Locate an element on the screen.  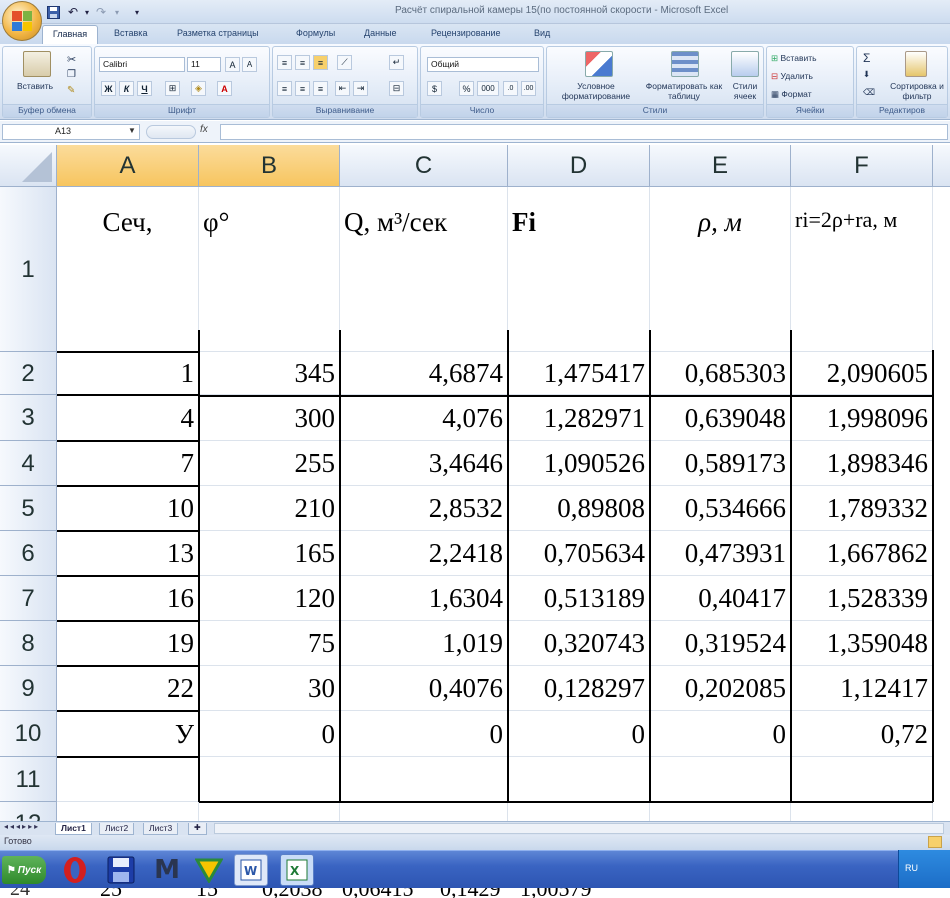
italic-button: К is located at coordinates (126, 88).